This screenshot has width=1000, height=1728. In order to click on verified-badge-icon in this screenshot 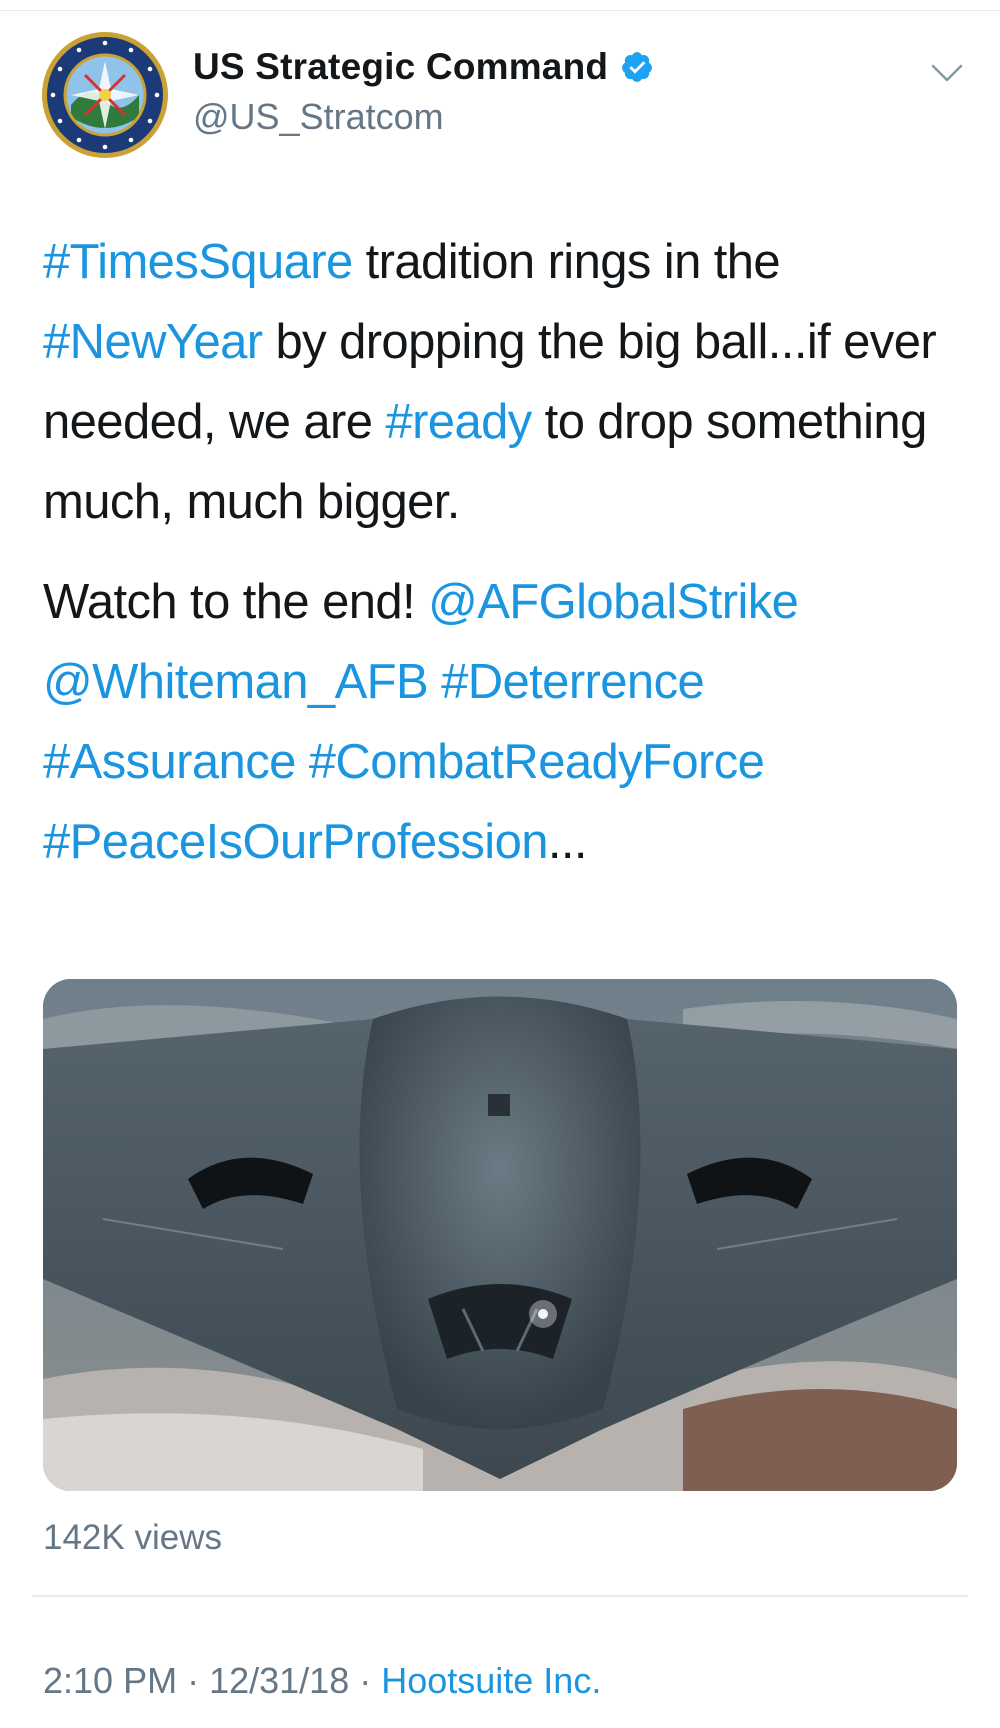, I will do `click(637, 67)`.